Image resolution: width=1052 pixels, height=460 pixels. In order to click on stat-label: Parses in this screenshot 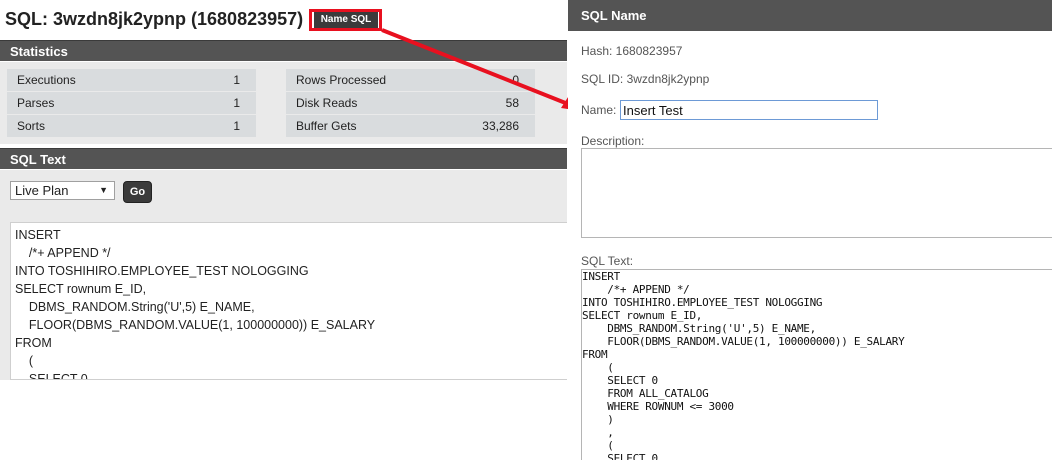, I will do `click(36, 103)`.